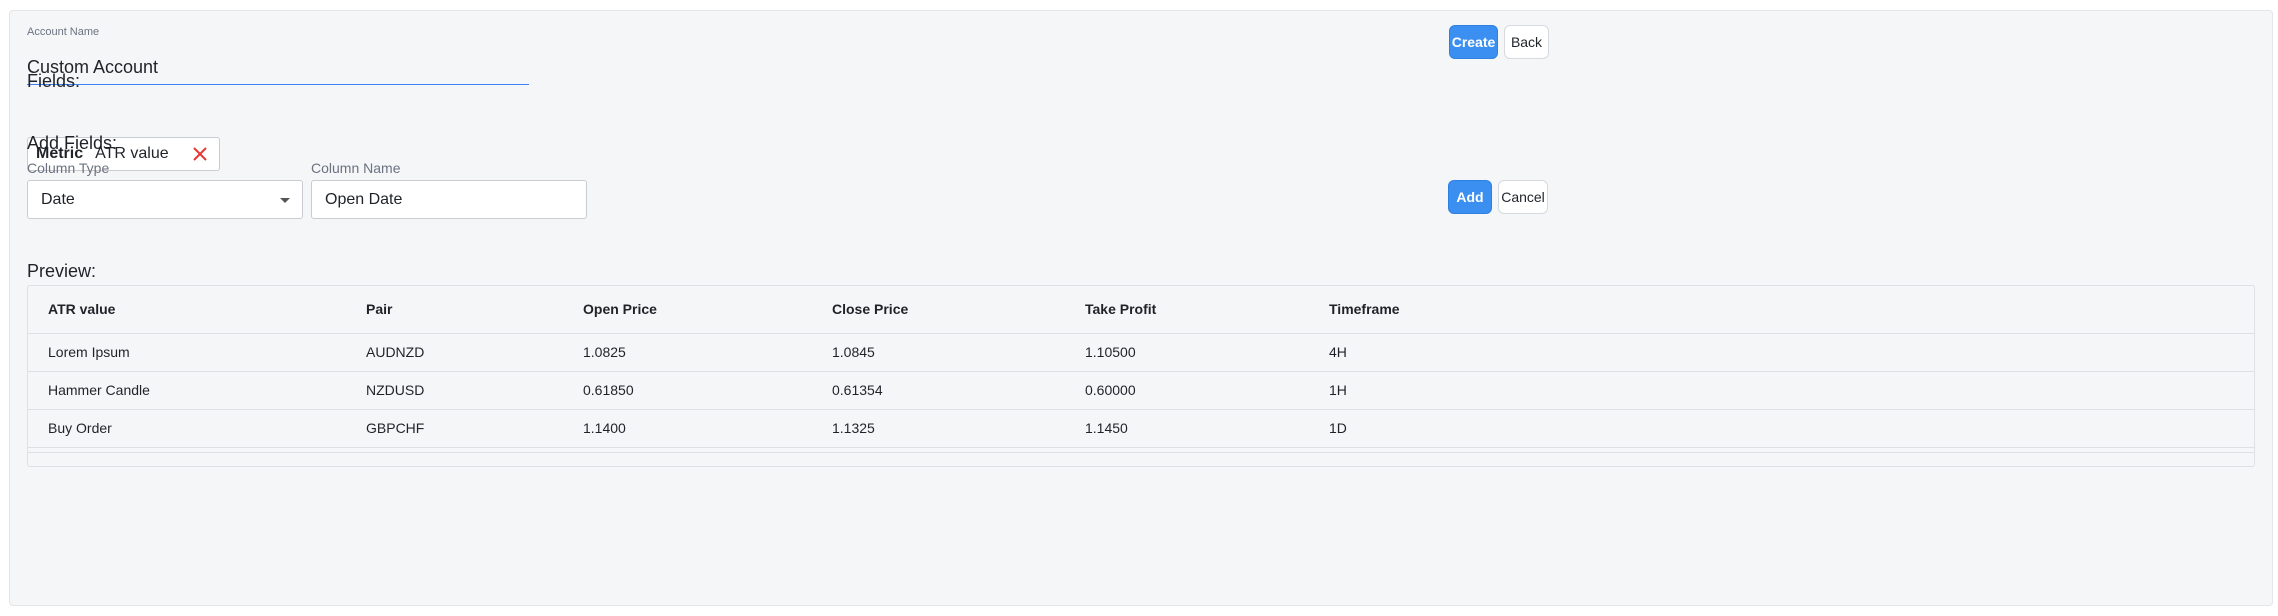 The height and width of the screenshot is (616, 2278). I want to click on table-cell: 0.60000, so click(1187, 390).